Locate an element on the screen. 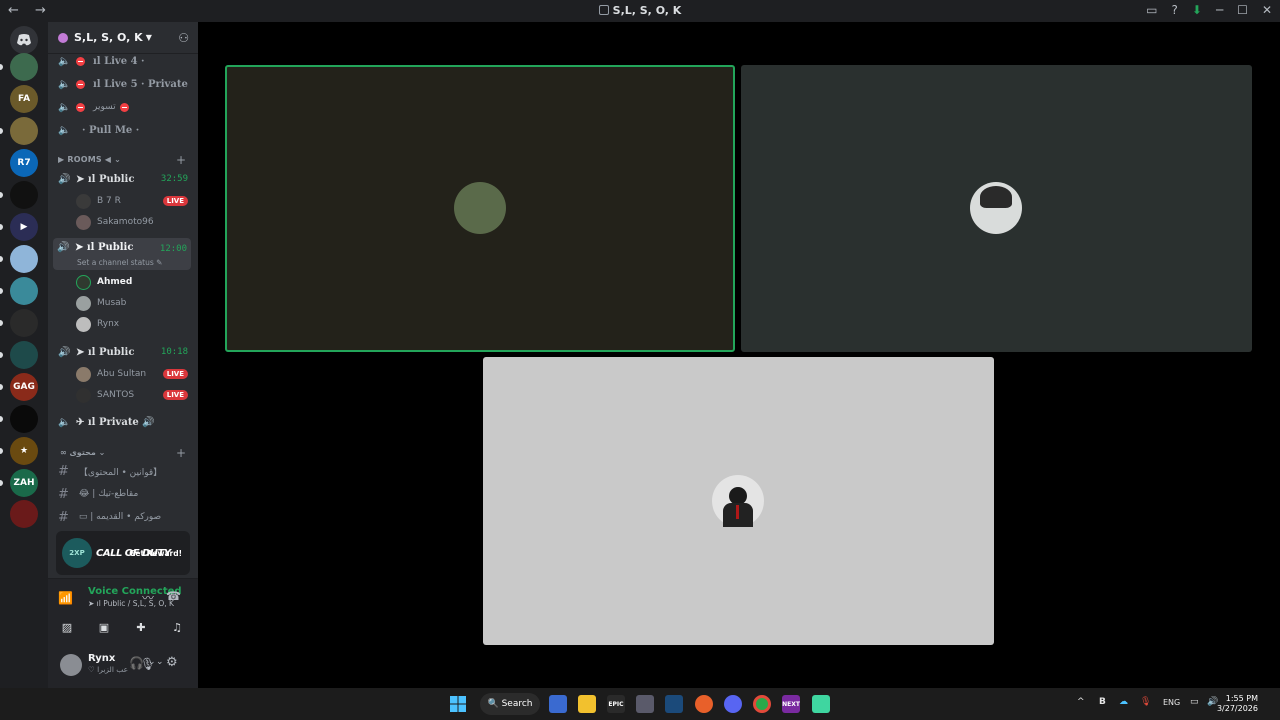  discord-icon is located at coordinates (733, 704).